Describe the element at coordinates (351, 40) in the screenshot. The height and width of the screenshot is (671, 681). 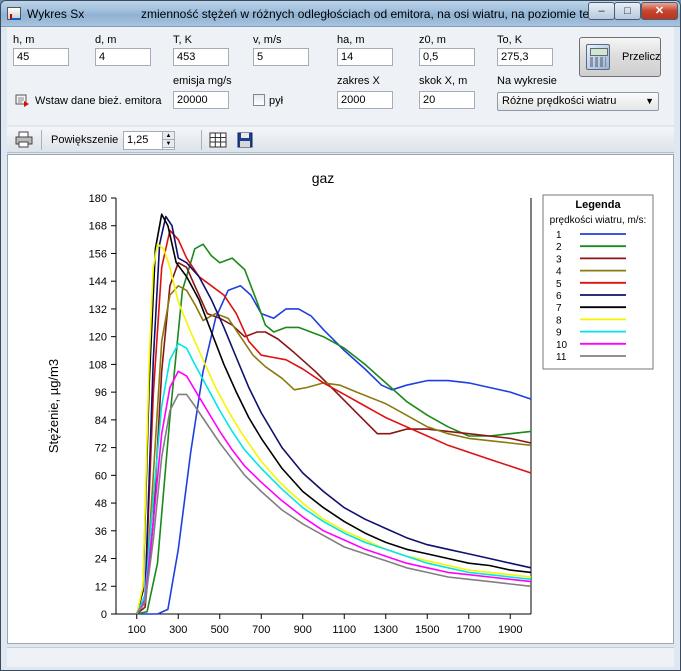
I see `ha-label: ha, m` at that location.